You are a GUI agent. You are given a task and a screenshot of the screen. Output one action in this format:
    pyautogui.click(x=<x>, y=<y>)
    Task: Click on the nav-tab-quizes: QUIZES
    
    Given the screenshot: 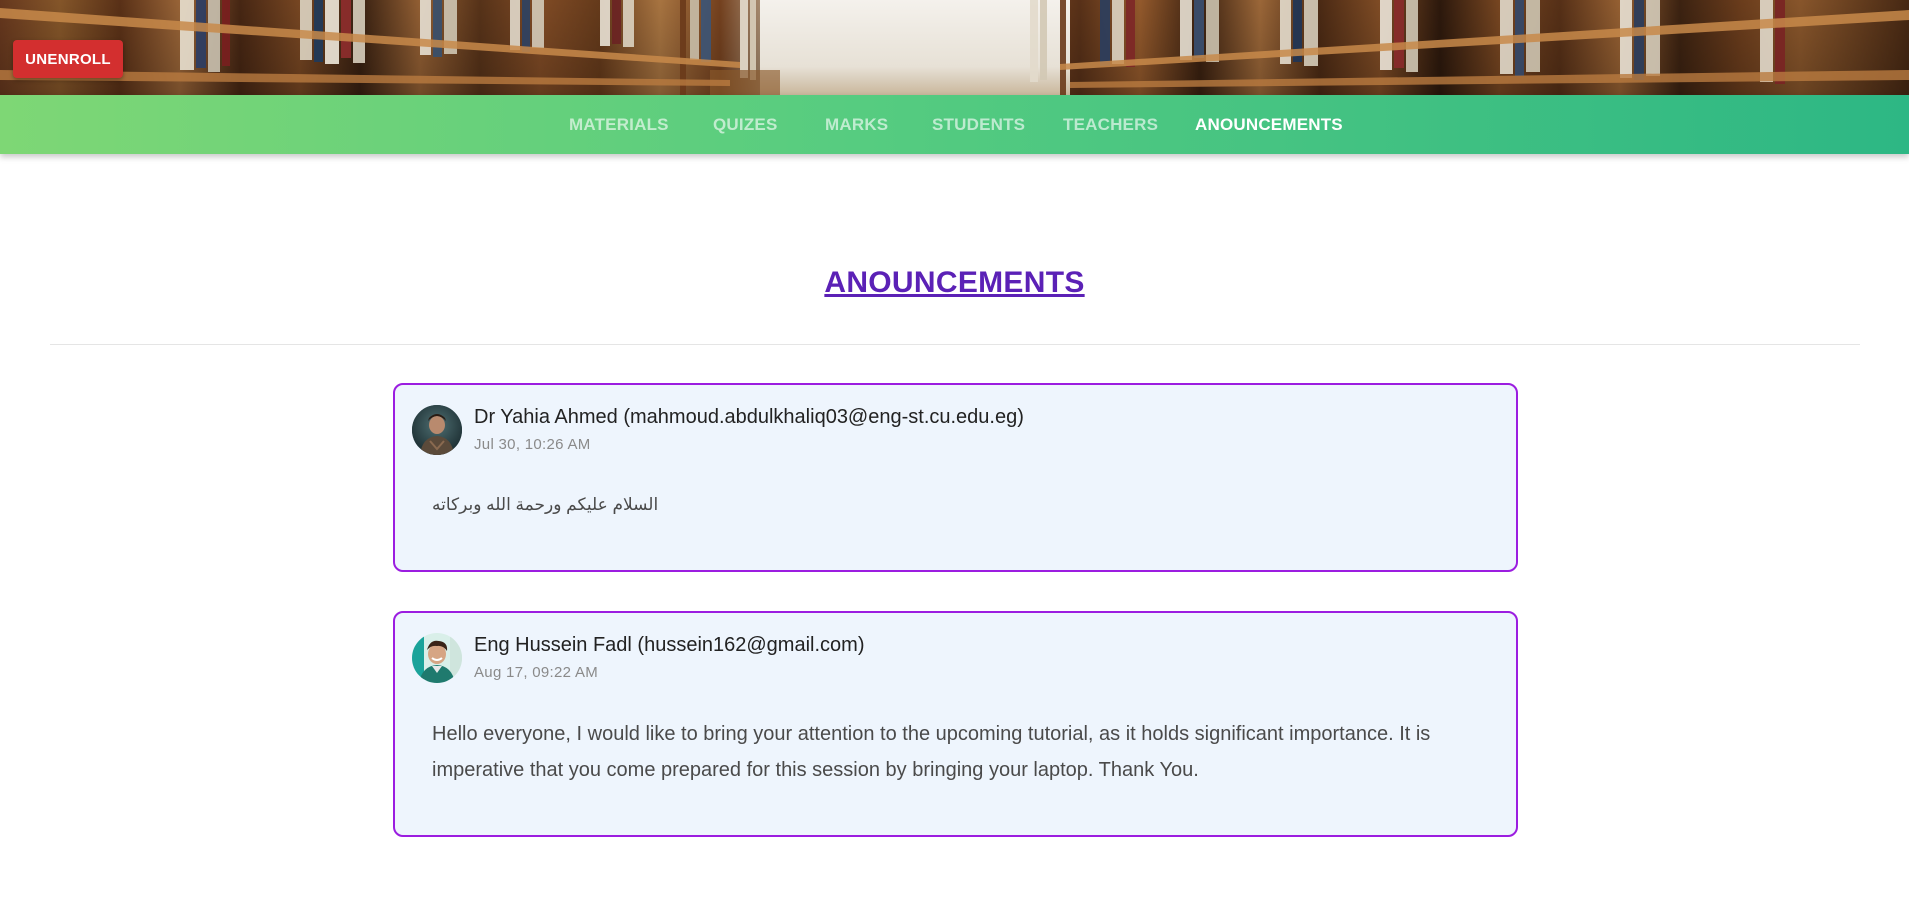 What is the action you would take?
    pyautogui.click(x=745, y=124)
    